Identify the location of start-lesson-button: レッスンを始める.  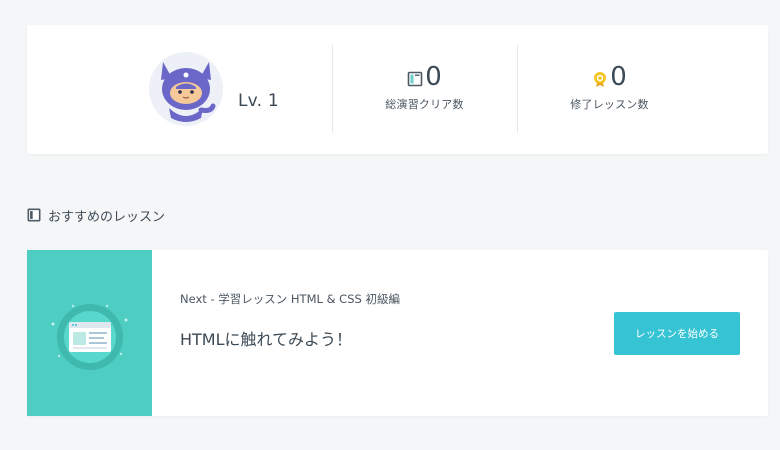
(677, 333).